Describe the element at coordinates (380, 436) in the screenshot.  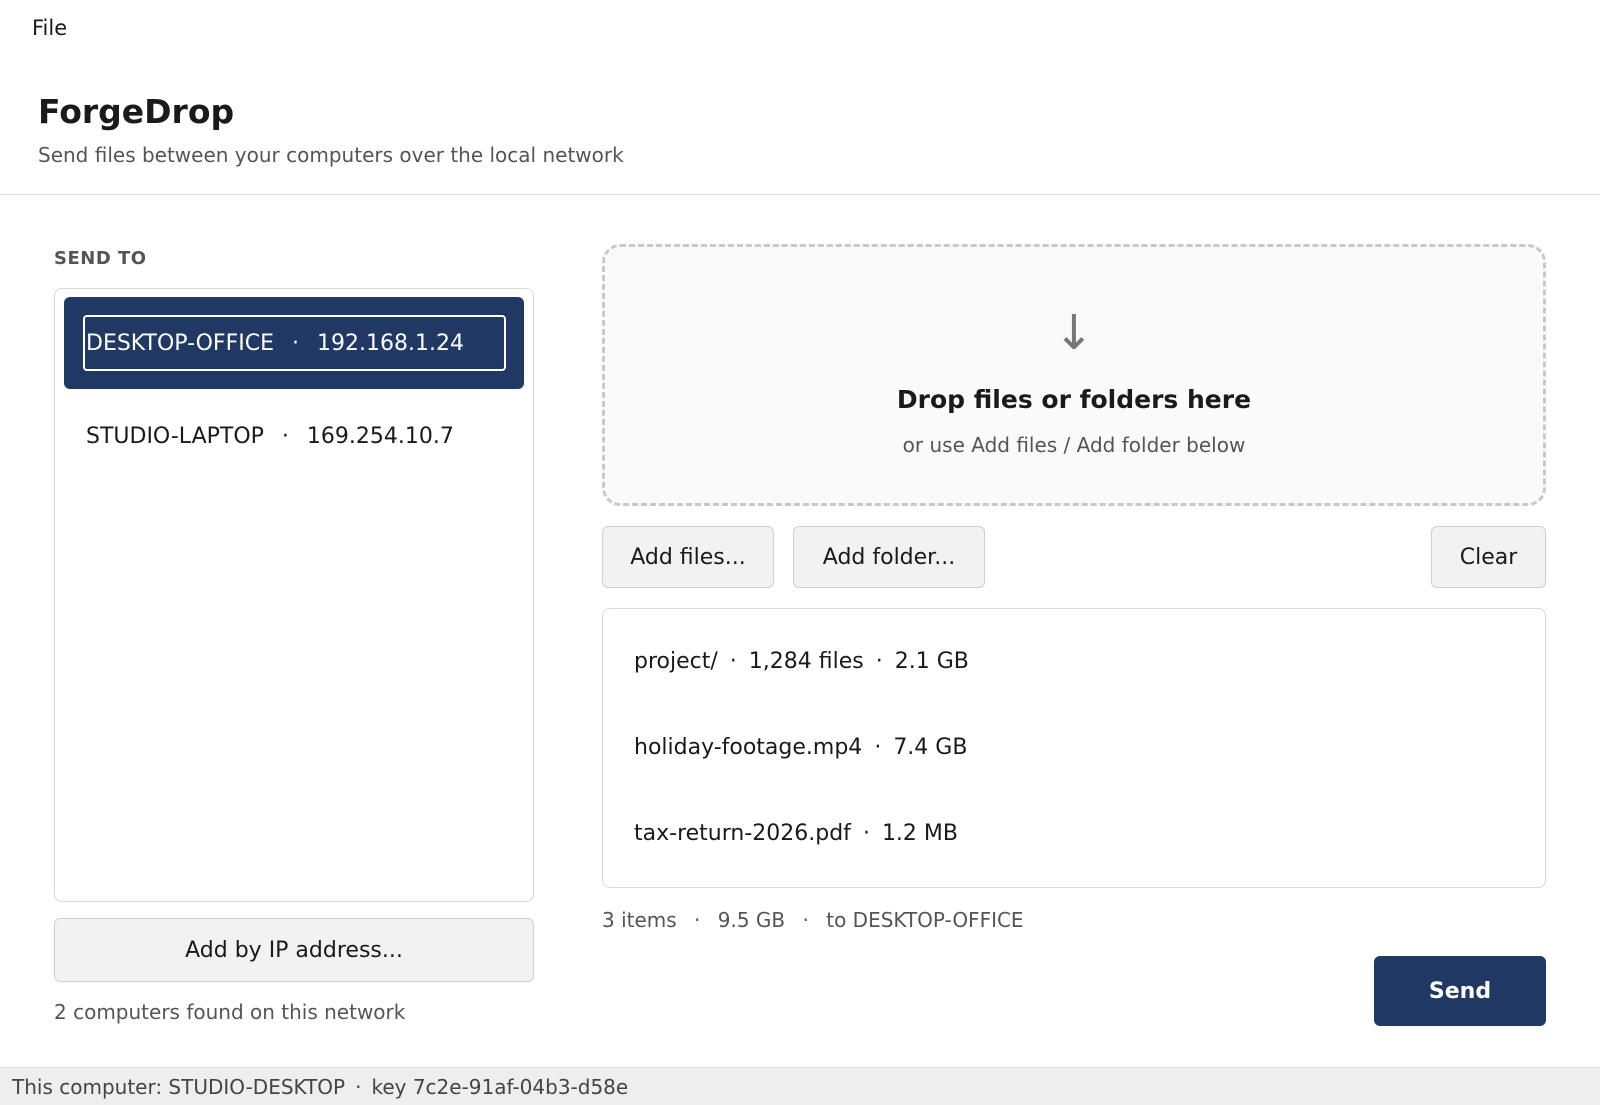
I see `device-ip: 169.254.10.7` at that location.